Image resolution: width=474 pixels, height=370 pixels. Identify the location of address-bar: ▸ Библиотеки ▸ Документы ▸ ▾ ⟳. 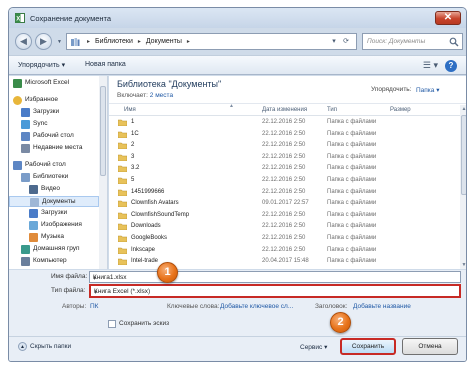
(211, 41).